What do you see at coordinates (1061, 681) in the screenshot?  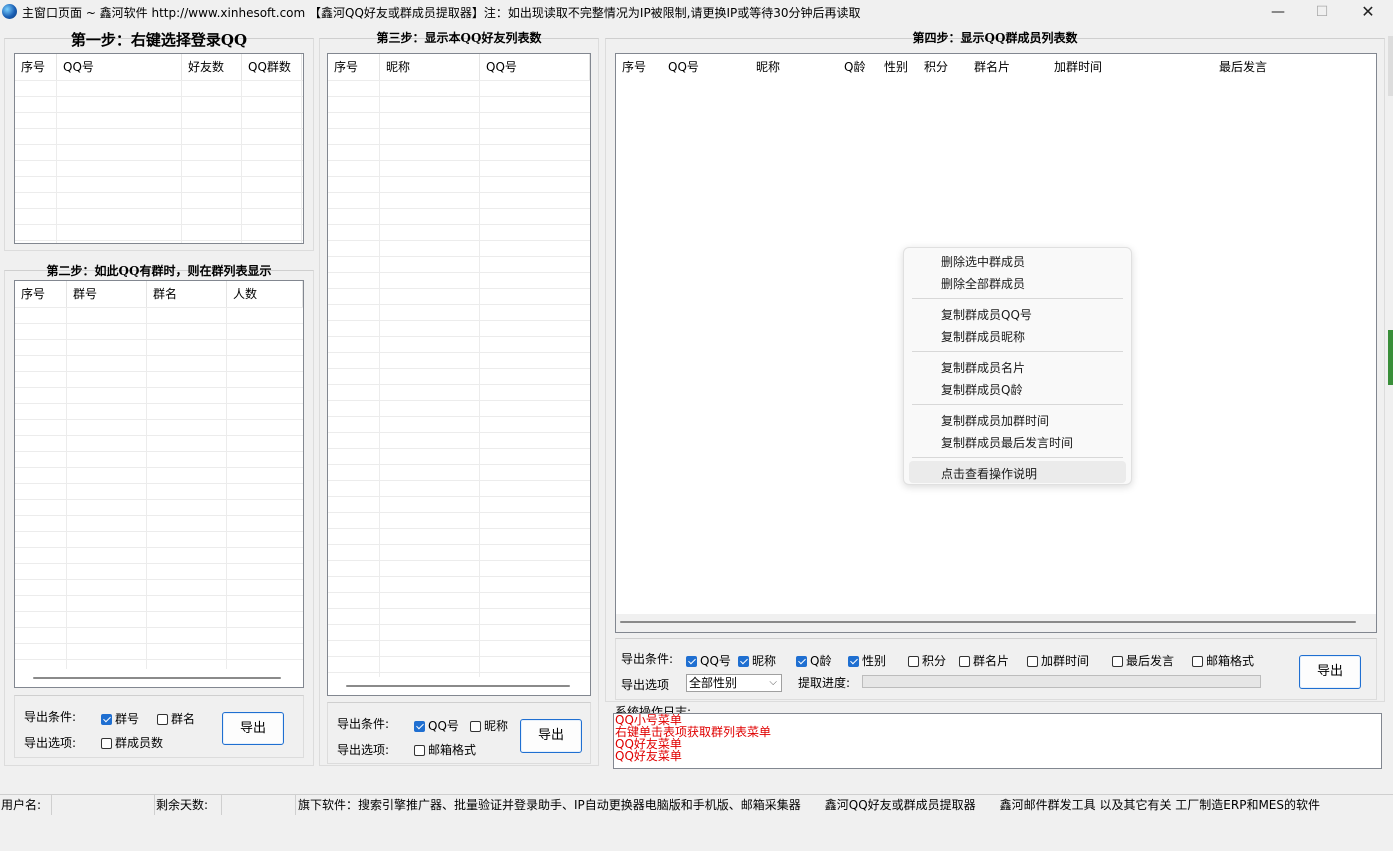 I see `extract-progress-bar` at bounding box center [1061, 681].